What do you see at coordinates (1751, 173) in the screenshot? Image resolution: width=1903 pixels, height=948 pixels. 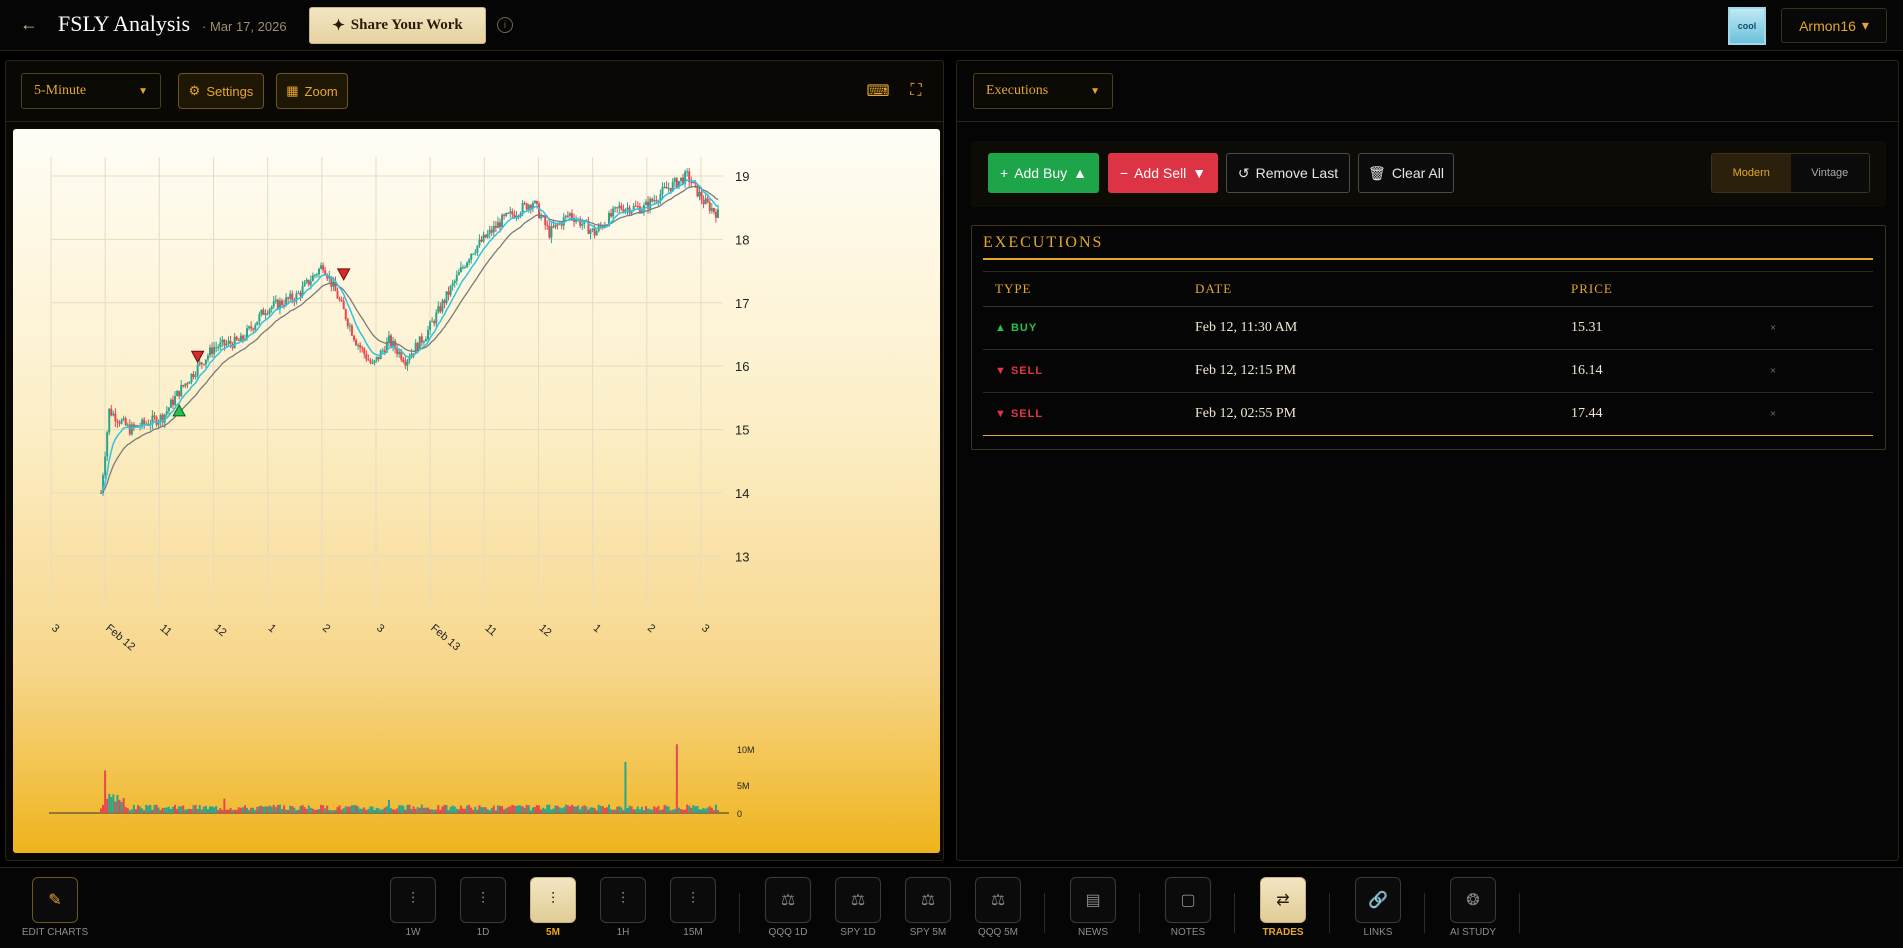 I see `mode-modern-button: Modern` at bounding box center [1751, 173].